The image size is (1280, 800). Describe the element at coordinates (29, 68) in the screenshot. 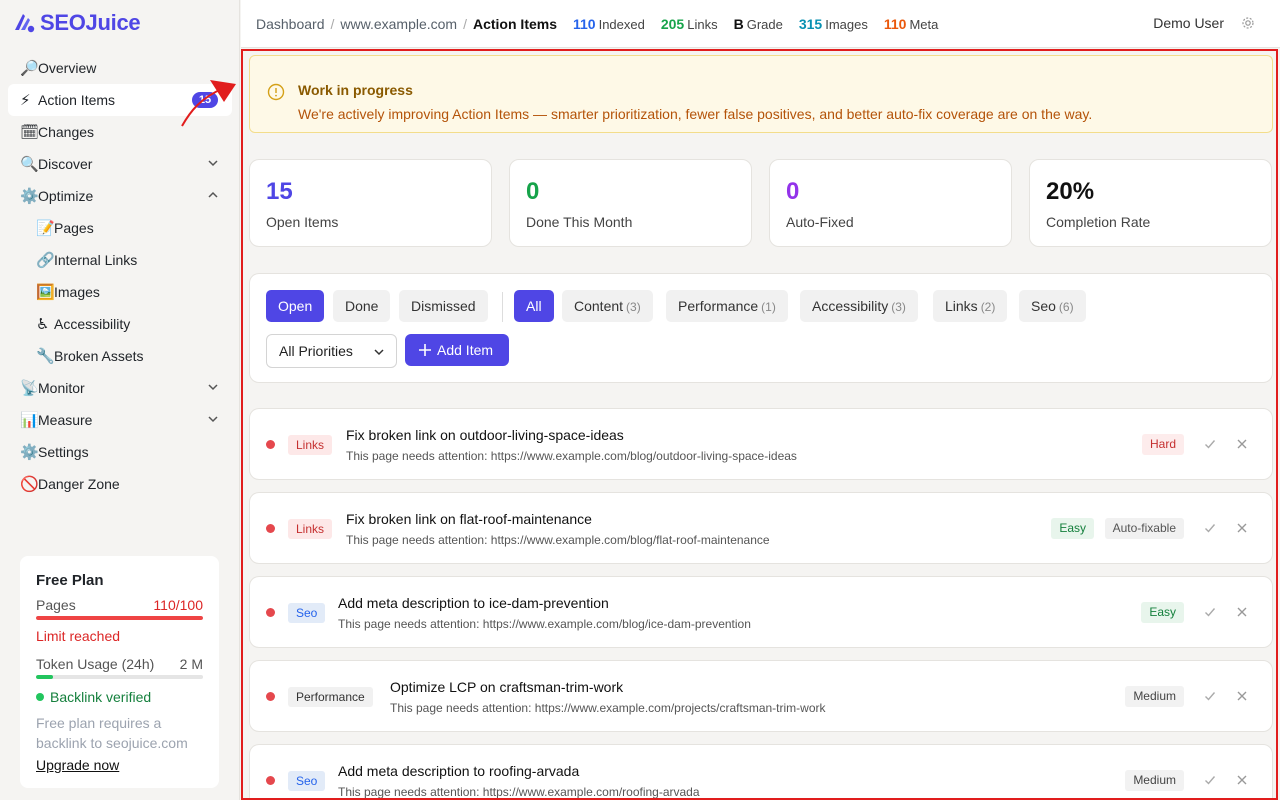

I see `overview-icon: 🔎` at that location.